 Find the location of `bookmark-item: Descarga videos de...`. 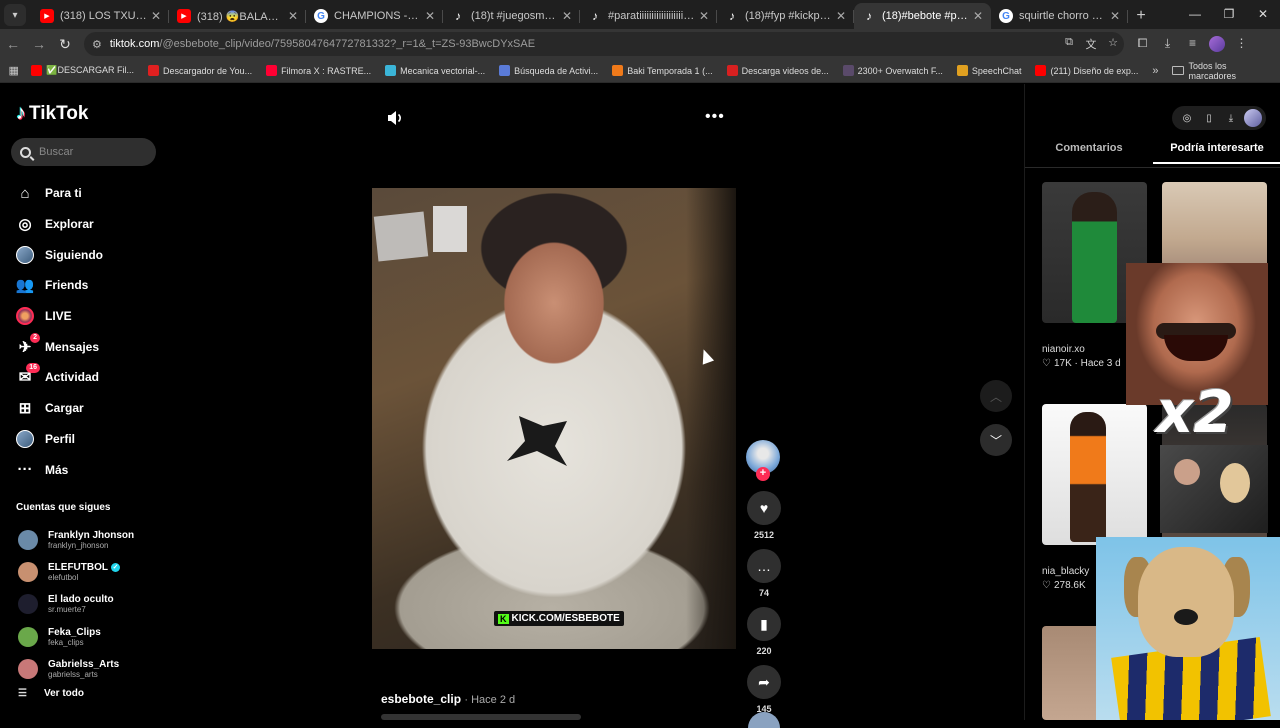

bookmark-item: Descarga videos de... is located at coordinates (777, 70).